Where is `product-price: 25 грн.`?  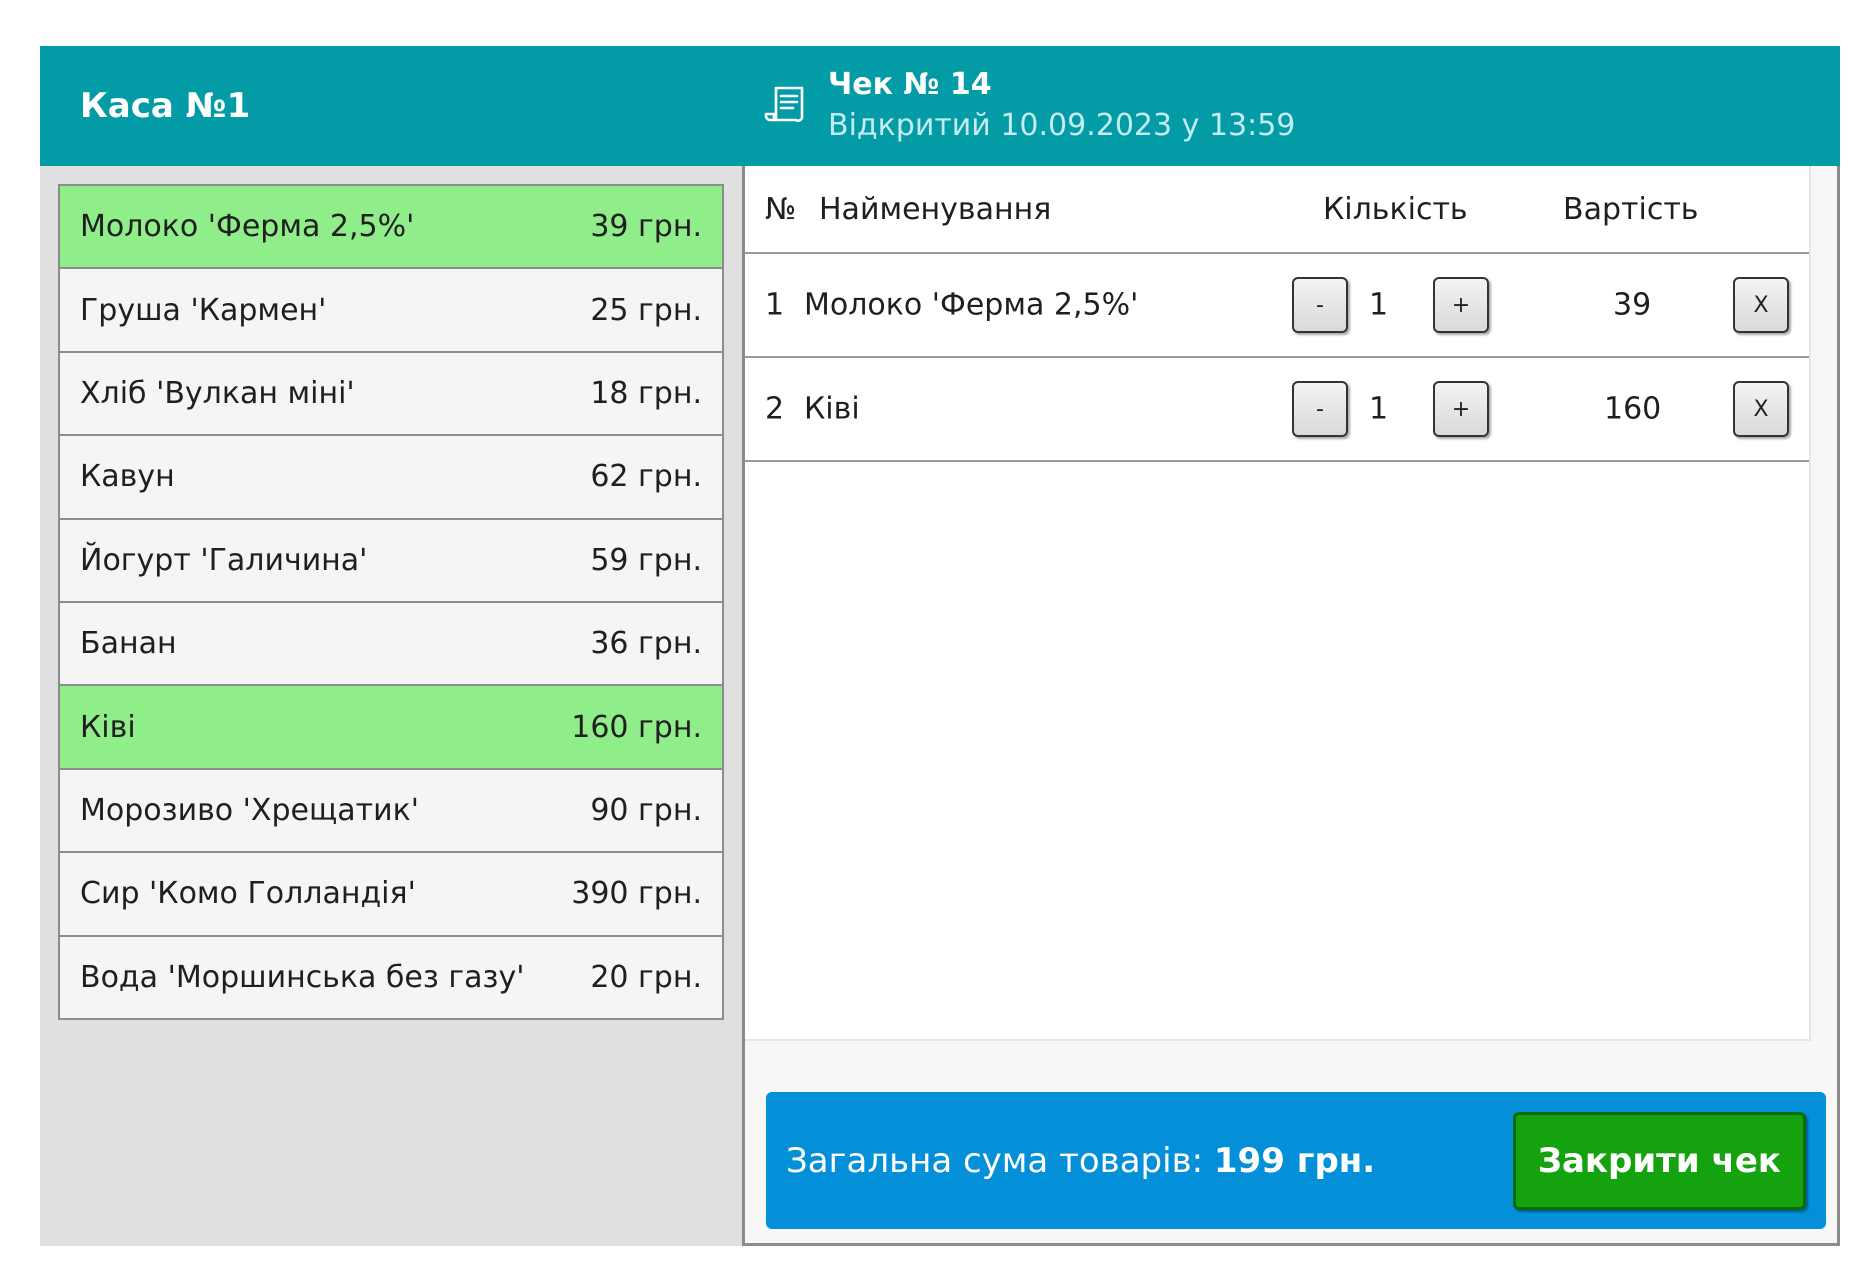 product-price: 25 грн. is located at coordinates (646, 310).